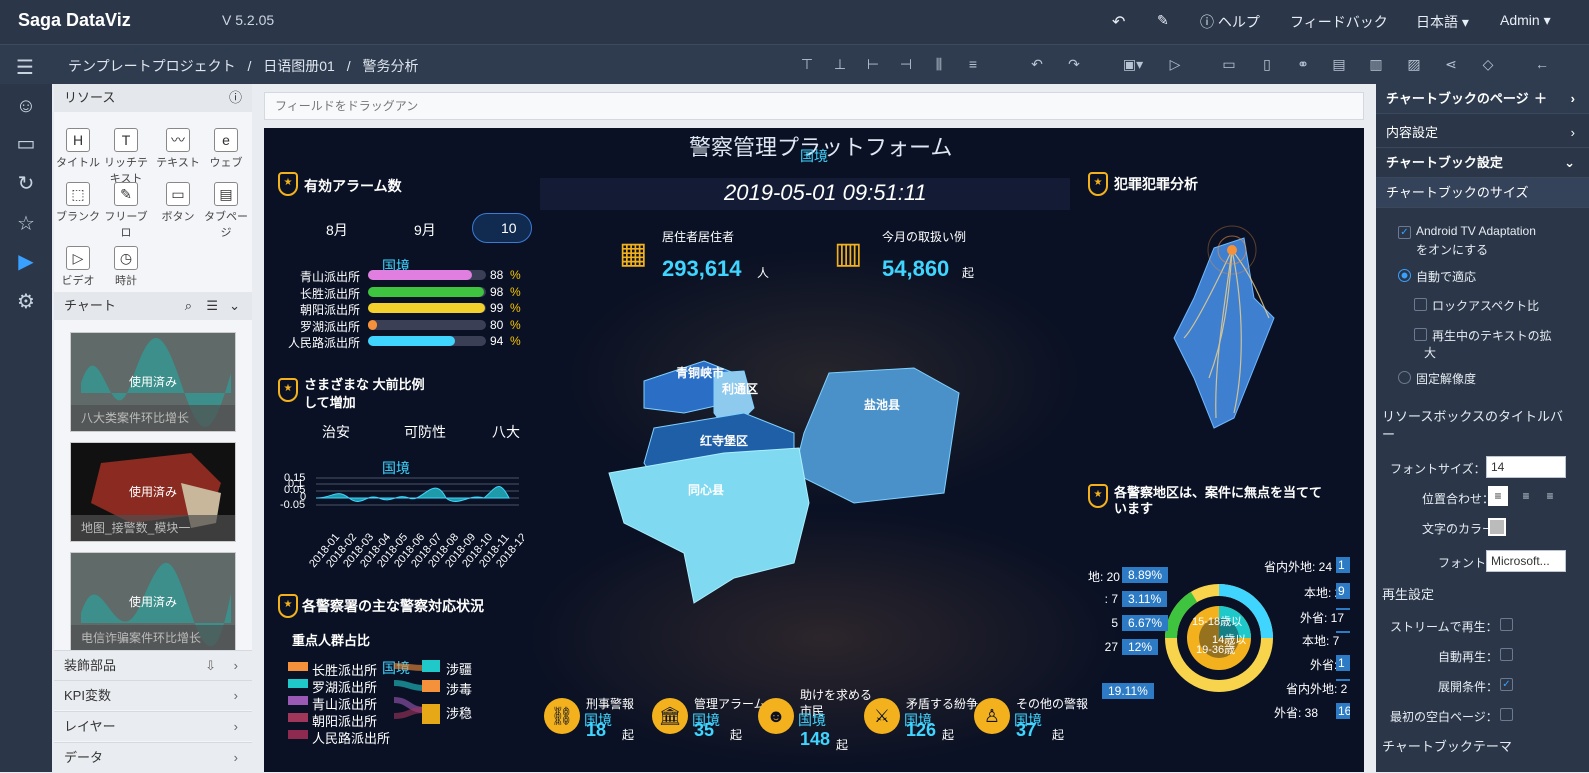  What do you see at coordinates (1446, 277) in the screenshot?
I see `auto-fit-label: 自動で適応` at bounding box center [1446, 277].